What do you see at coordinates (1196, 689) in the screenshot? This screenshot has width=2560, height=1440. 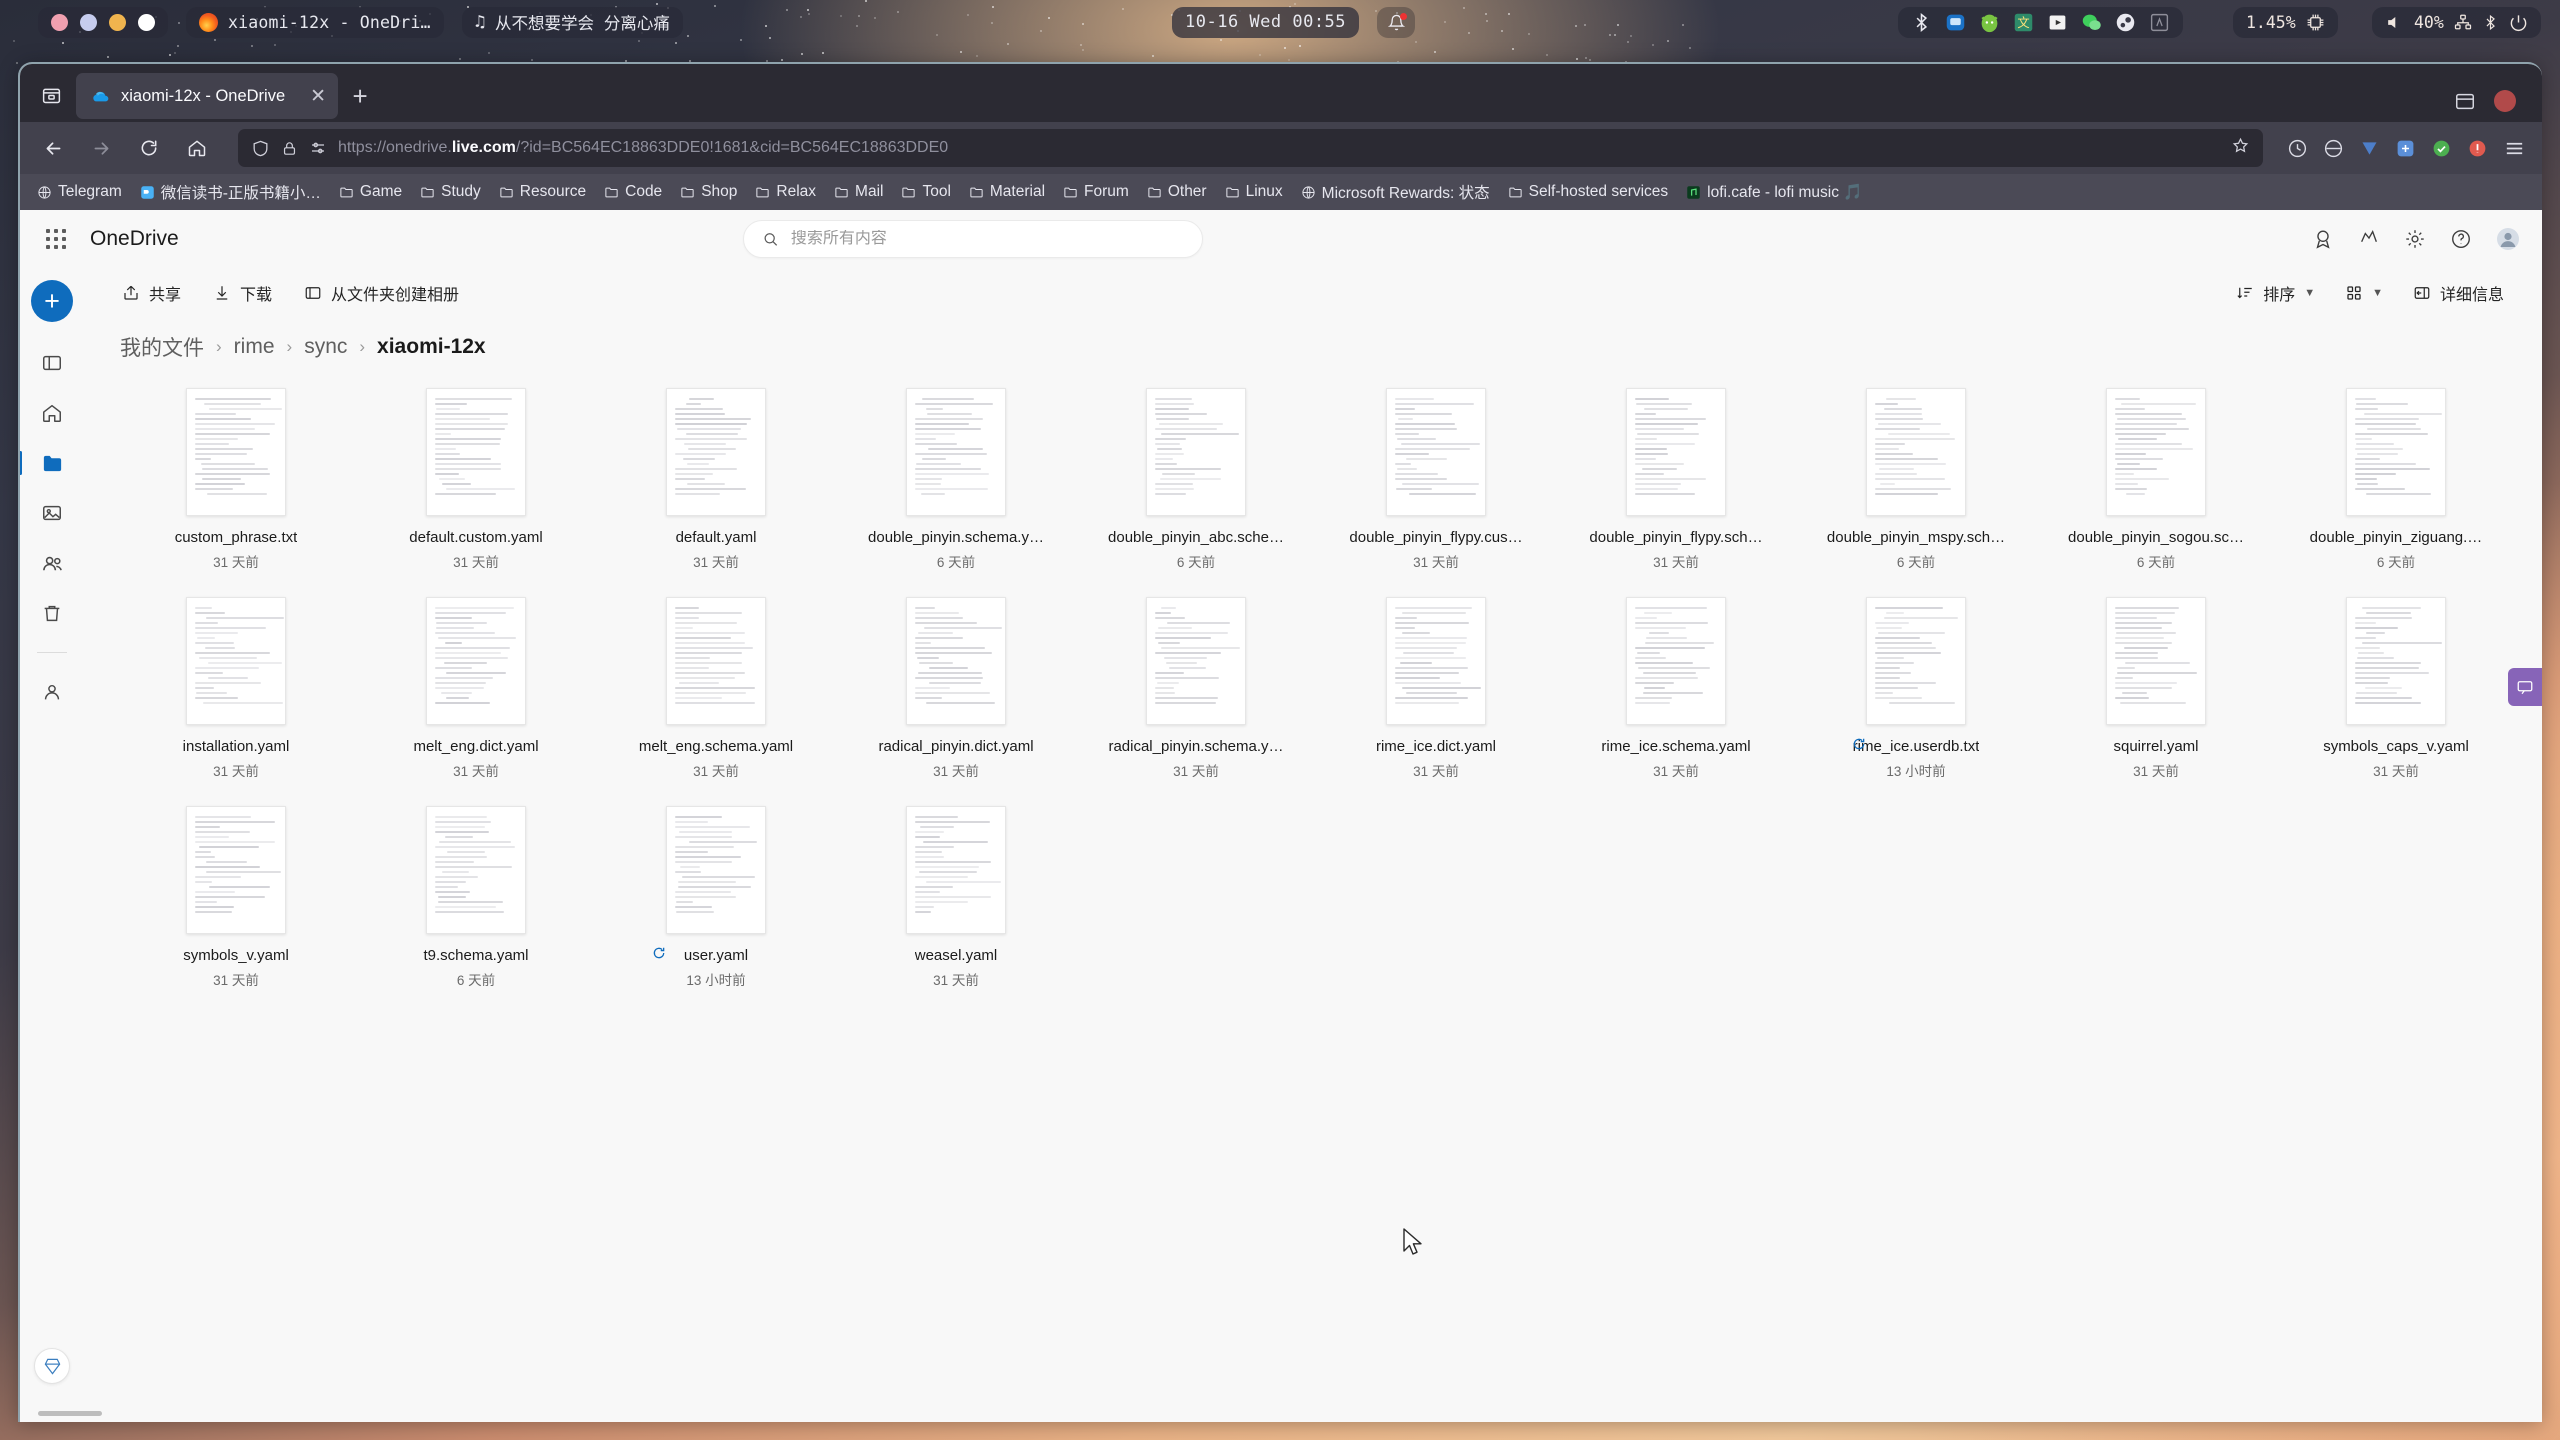 I see `file-tile: radical_pinyin.schema.y… 31 天前` at bounding box center [1196, 689].